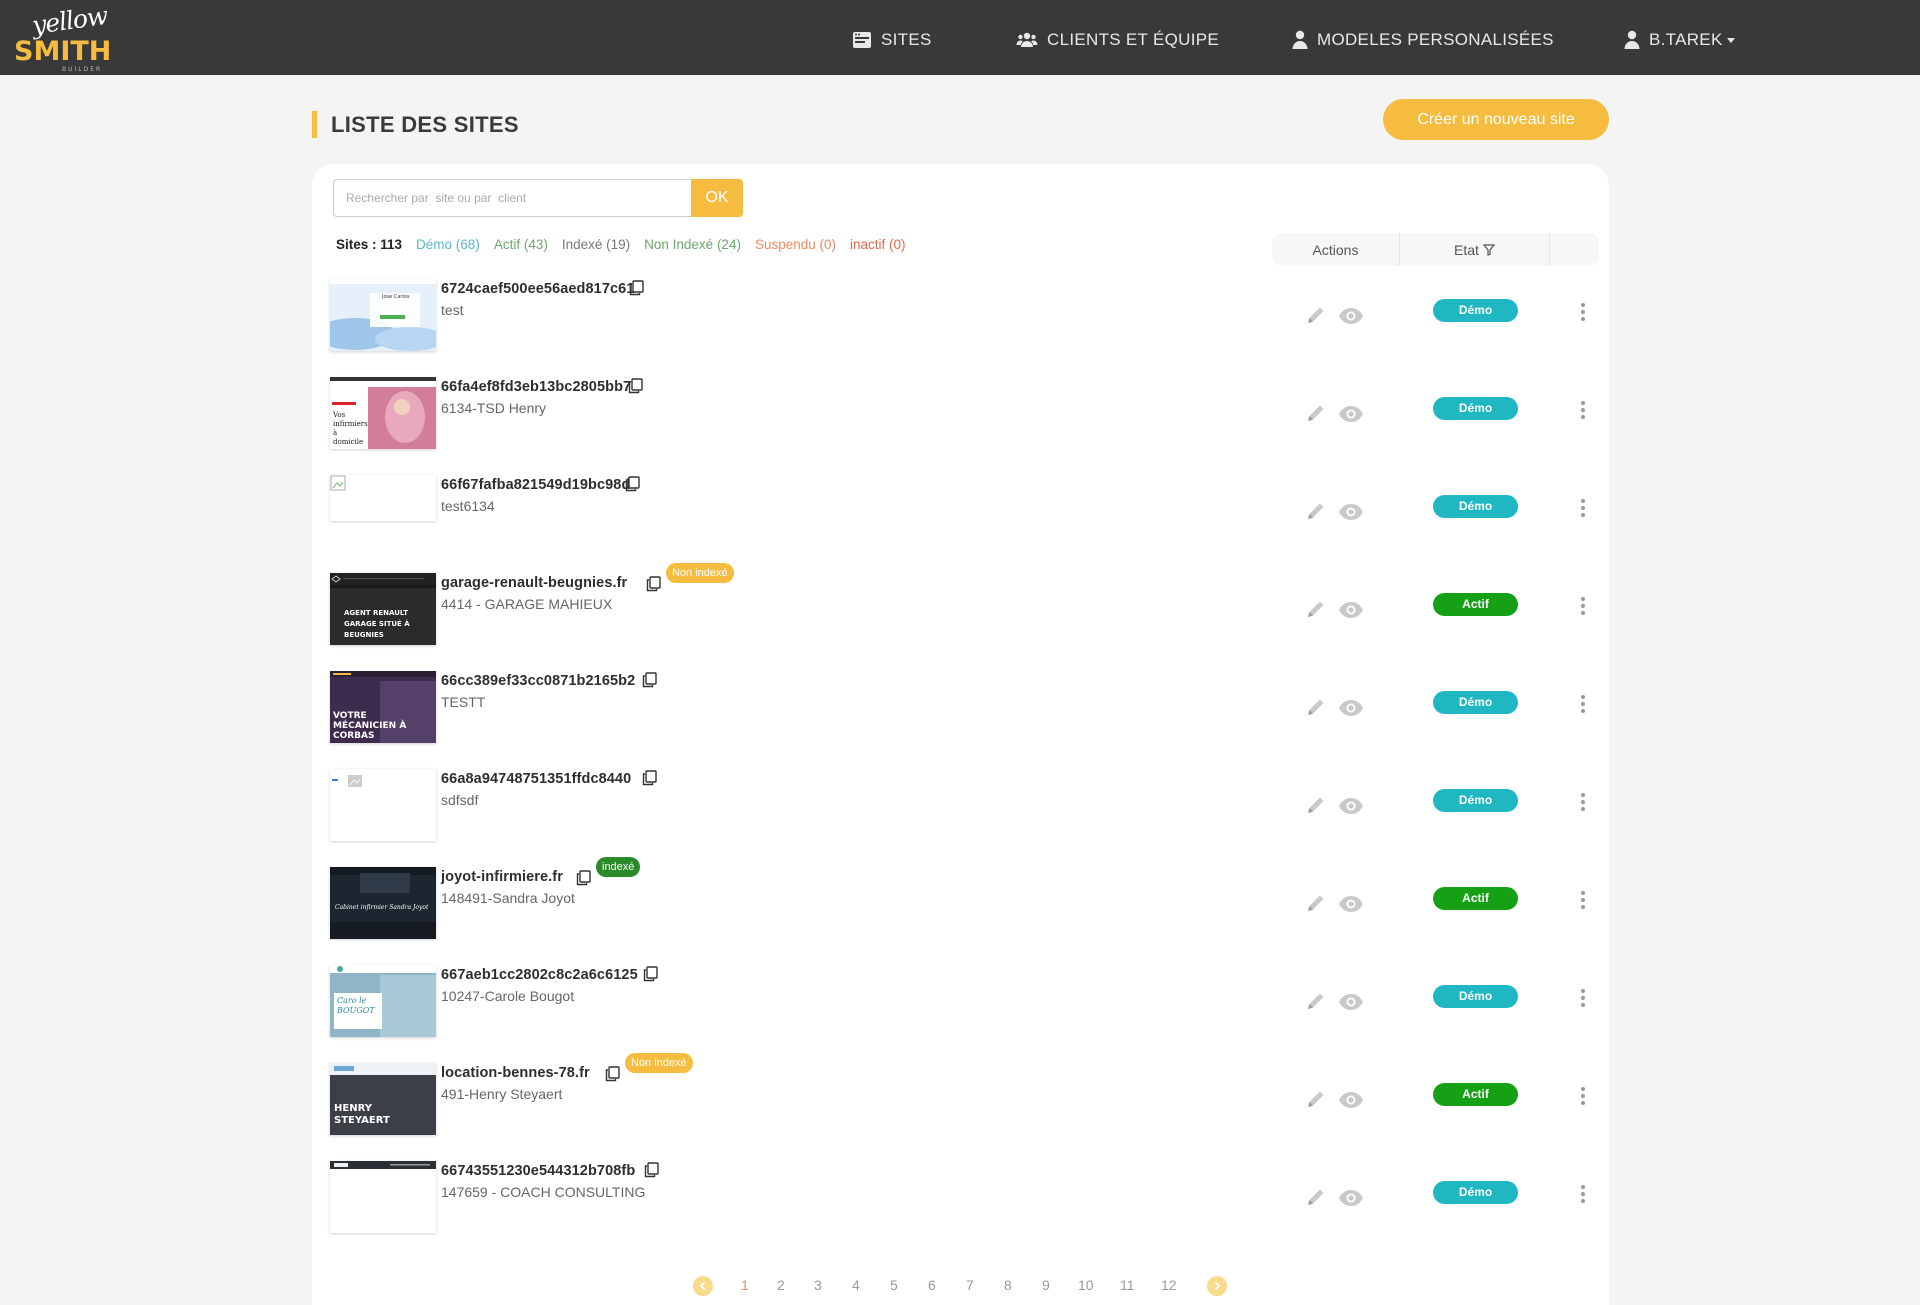  Describe the element at coordinates (383, 413) in the screenshot. I see `site-thumbnail: Vos infirmiers à domicile` at that location.